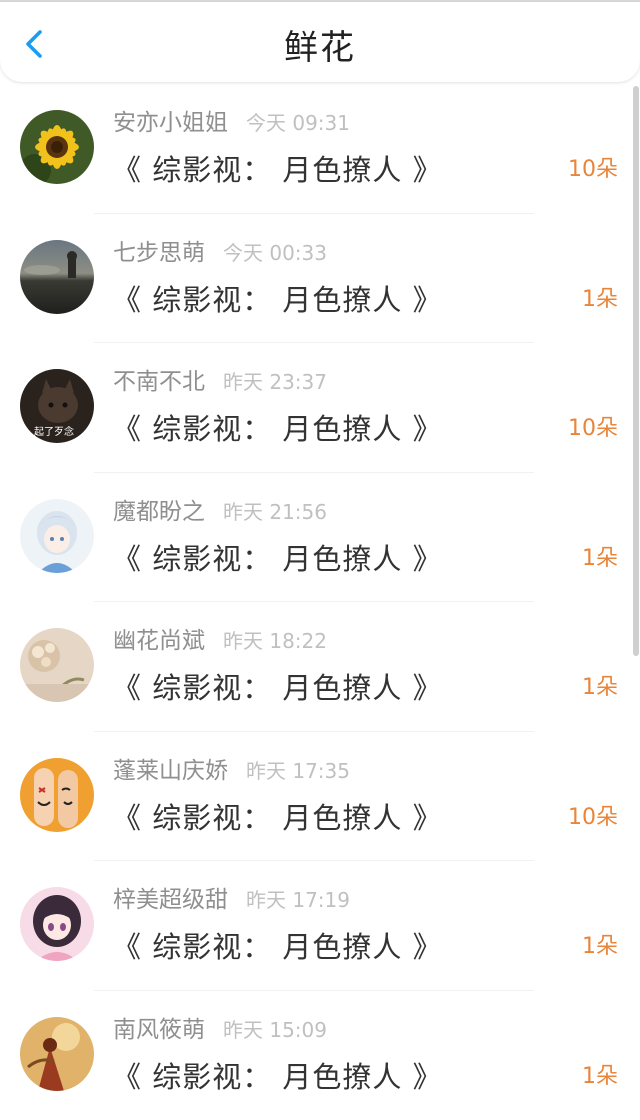  I want to click on name-row: 安亦小姐姐今天 09:31, so click(231, 124).